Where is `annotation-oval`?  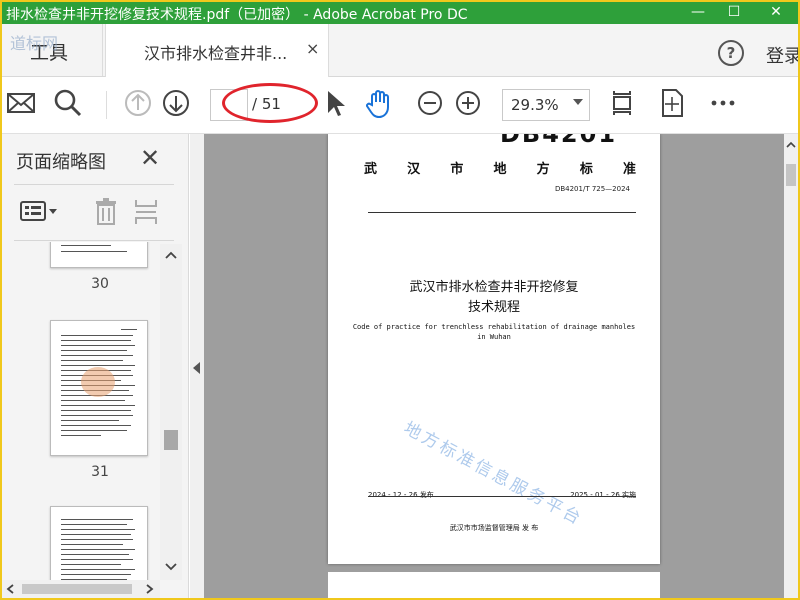
annotation-oval is located at coordinates (270, 103).